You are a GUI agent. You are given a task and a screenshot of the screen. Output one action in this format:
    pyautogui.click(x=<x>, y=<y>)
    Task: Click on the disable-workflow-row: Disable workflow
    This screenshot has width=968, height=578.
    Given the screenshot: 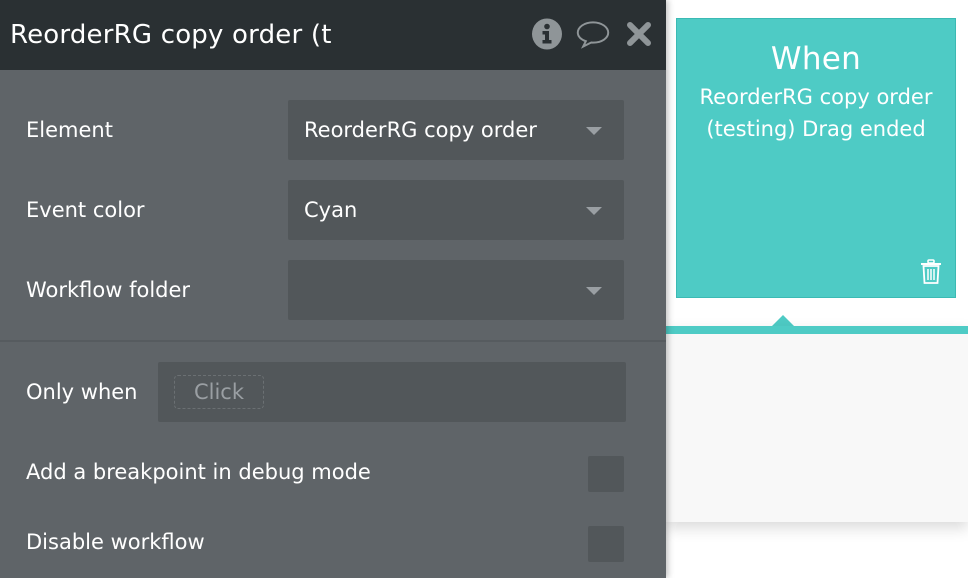 What is the action you would take?
    pyautogui.click(x=325, y=542)
    